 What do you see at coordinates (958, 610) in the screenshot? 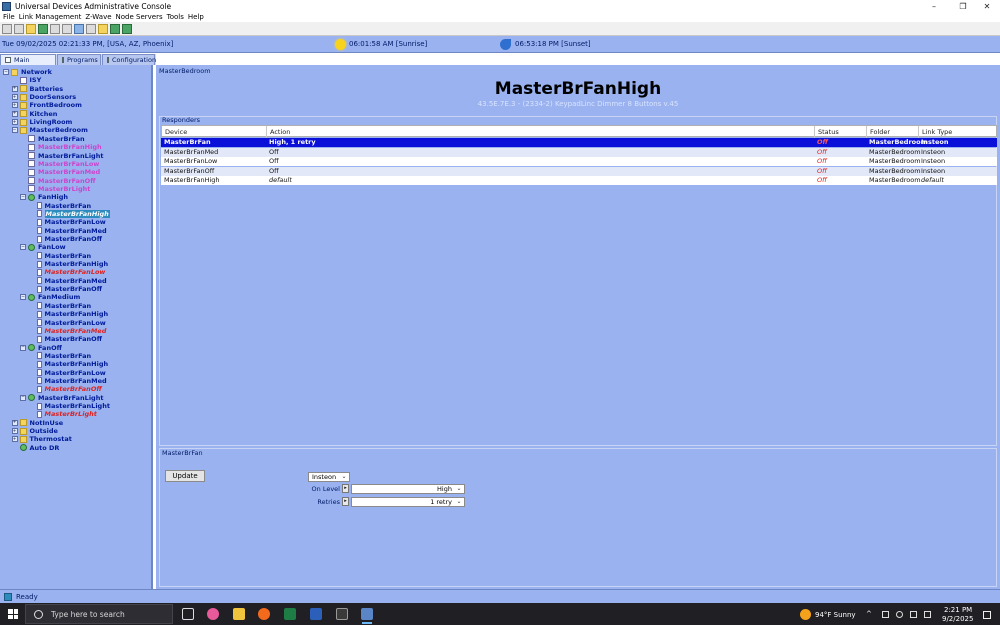
I see `clock-time: 2:21 PM` at bounding box center [958, 610].